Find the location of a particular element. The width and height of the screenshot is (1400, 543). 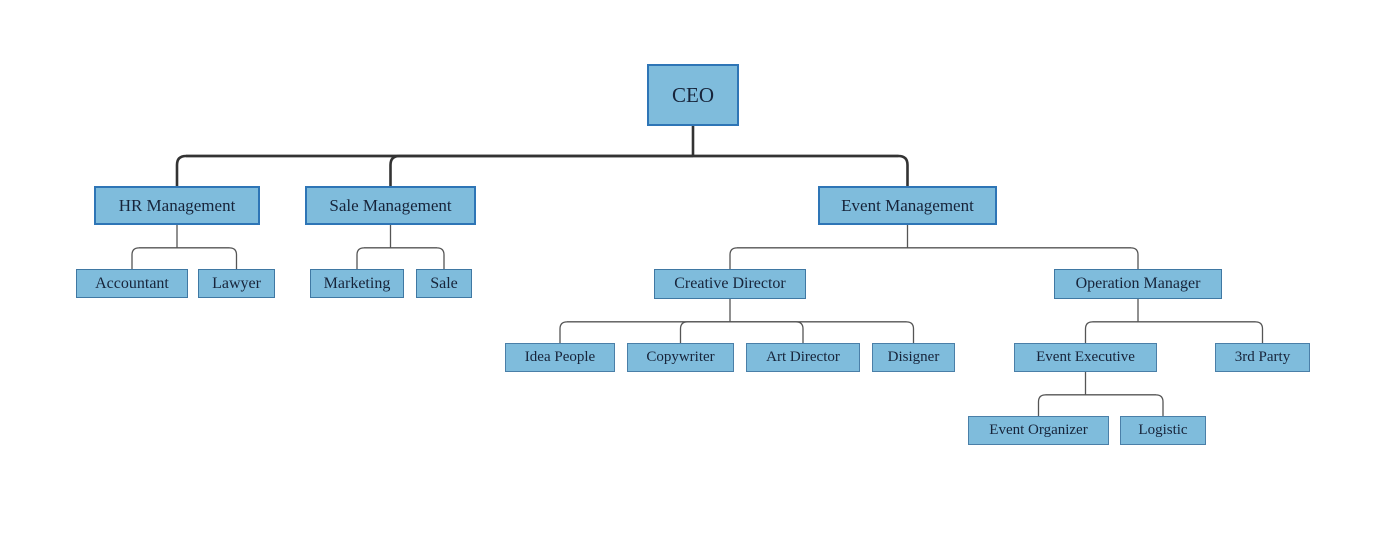

org-node-thirdparty: 3rd Party is located at coordinates (1262, 357).